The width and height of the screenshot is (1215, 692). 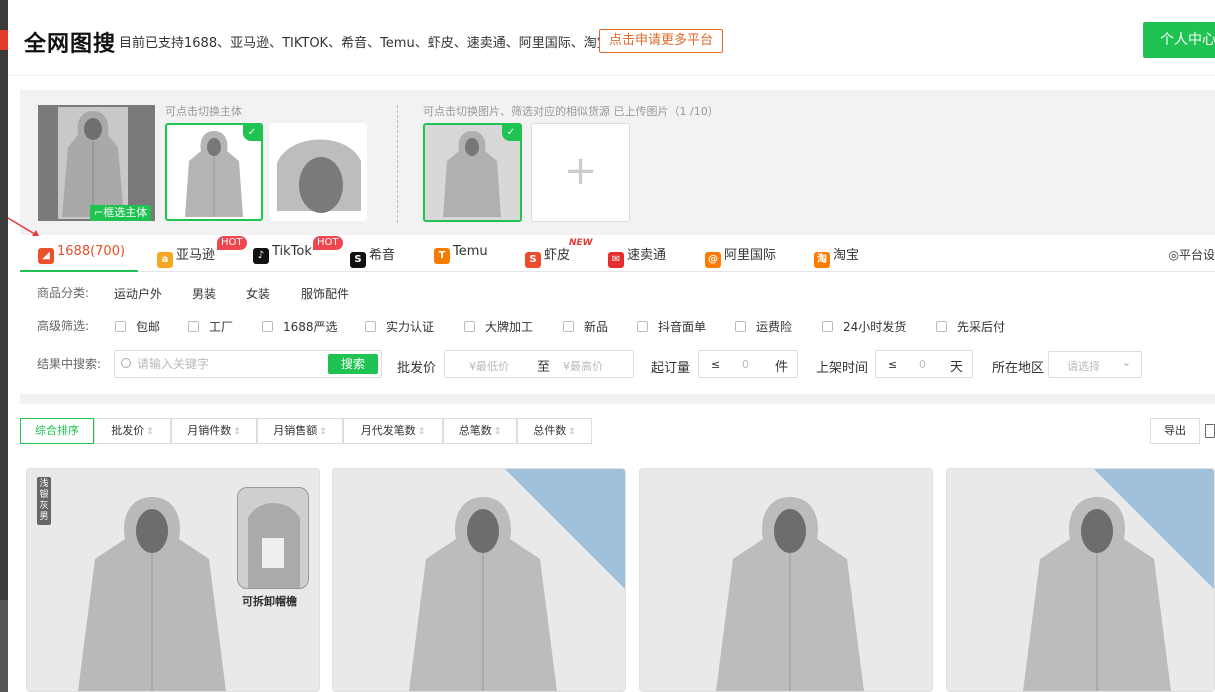 I want to click on crop-subject-label: ⌐框选主体, so click(x=121, y=213).